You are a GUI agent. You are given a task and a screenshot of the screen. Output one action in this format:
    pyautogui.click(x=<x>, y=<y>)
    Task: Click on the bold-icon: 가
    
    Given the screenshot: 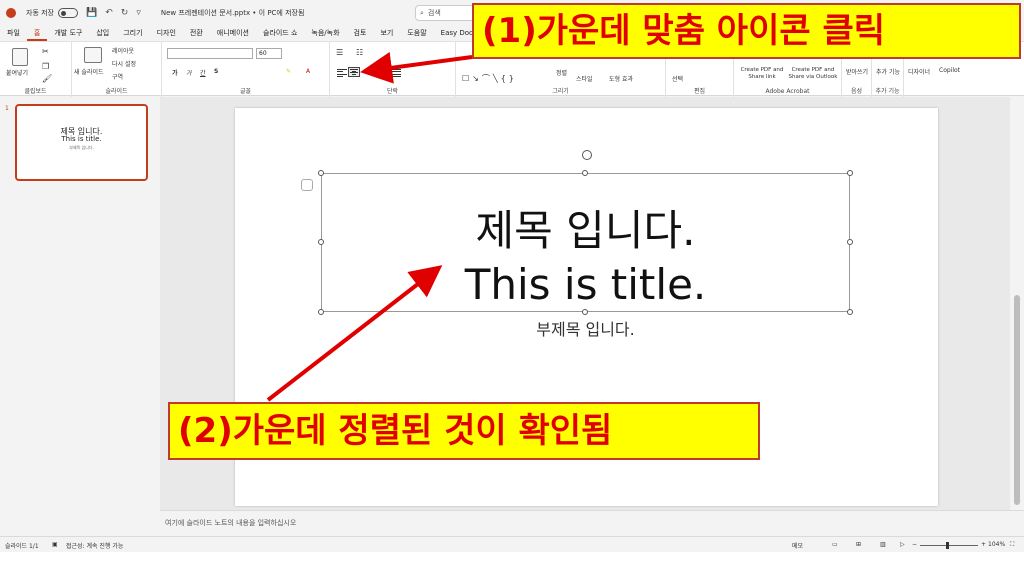 What is the action you would take?
    pyautogui.click(x=175, y=72)
    